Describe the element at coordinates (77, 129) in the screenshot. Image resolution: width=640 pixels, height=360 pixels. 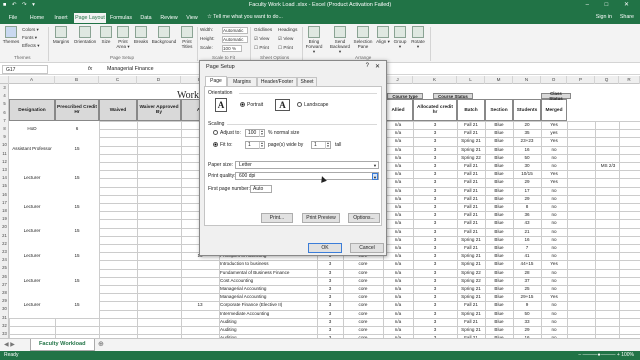
I see `prescribed-credit-cell: 6` at that location.